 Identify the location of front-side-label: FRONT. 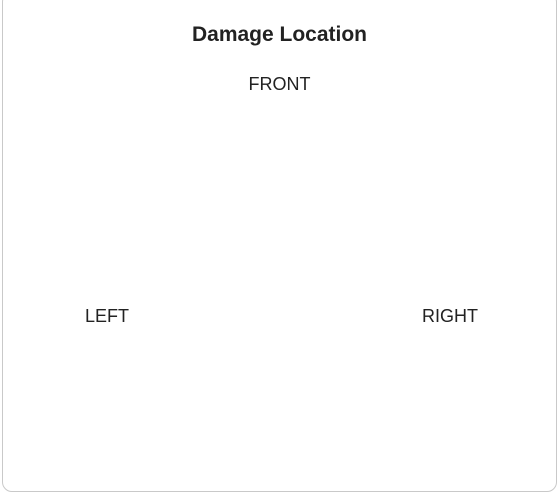
(279, 84).